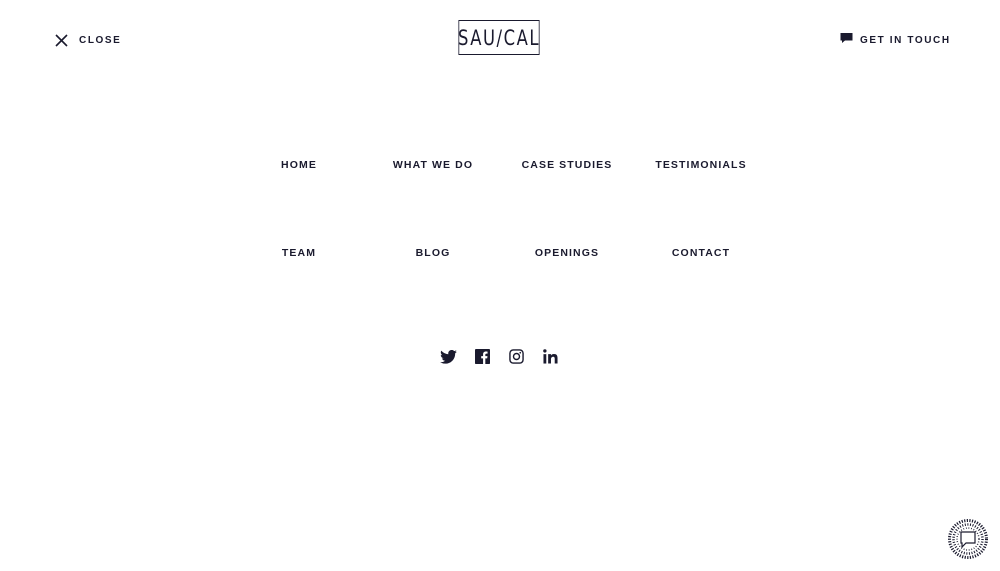 The height and width of the screenshot is (571, 1000). What do you see at coordinates (433, 253) in the screenshot?
I see `menu-item-blog: BLOG` at bounding box center [433, 253].